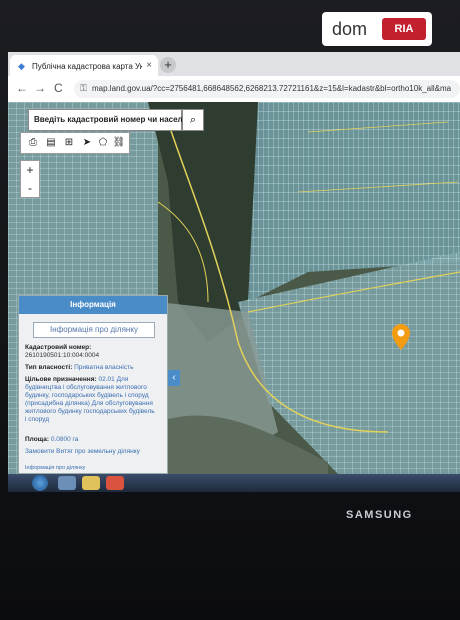  Describe the element at coordinates (103, 143) in the screenshot. I see `area-icon: ⬠` at that location.